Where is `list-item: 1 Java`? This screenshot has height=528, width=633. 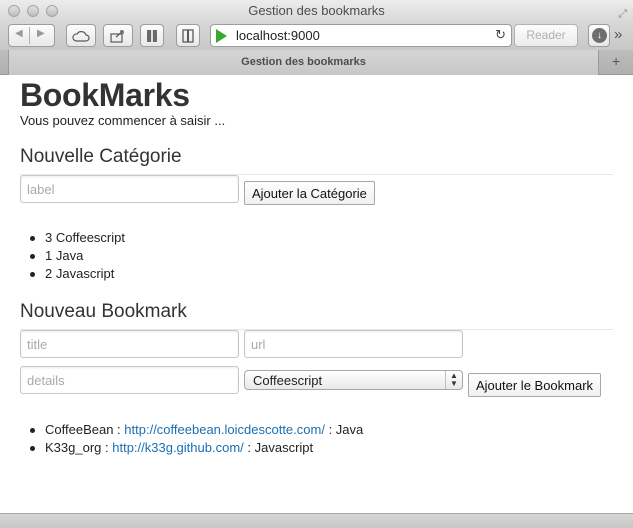 list-item: 1 Java is located at coordinates (77, 256).